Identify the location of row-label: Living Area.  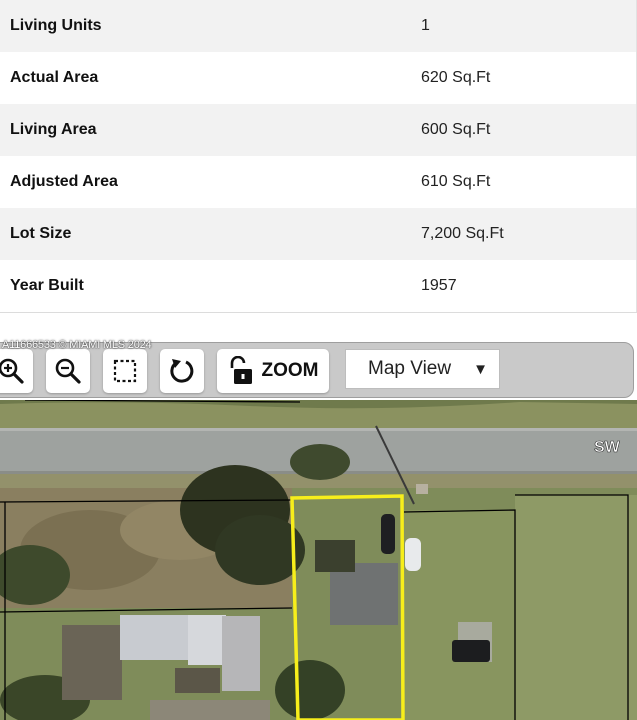
(53, 129).